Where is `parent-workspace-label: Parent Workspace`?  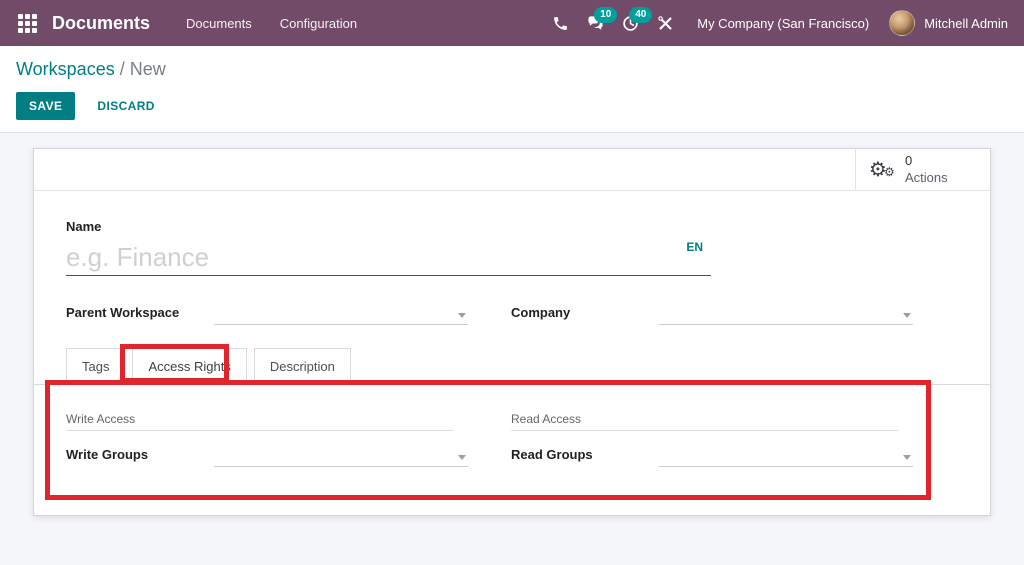
parent-workspace-label: Parent Workspace is located at coordinates (123, 312).